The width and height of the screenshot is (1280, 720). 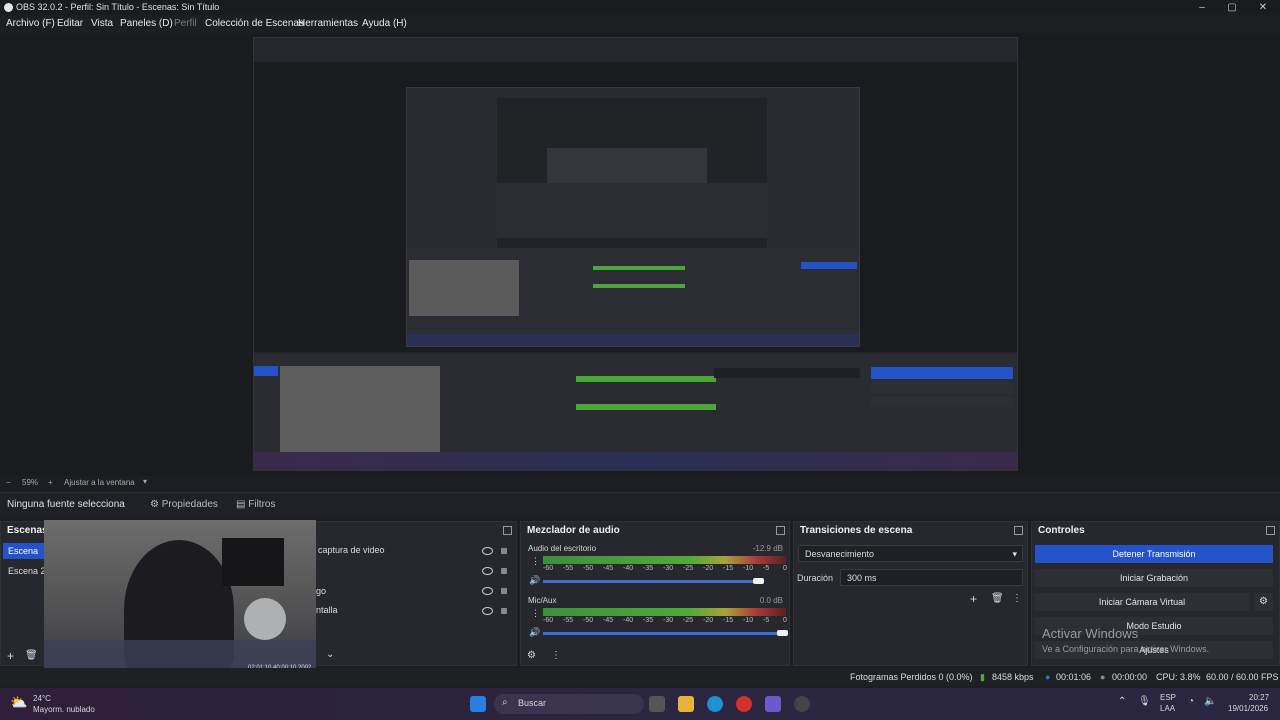 What do you see at coordinates (1122, 701) in the screenshot?
I see `chevron-up-icon: ⌃` at bounding box center [1122, 701].